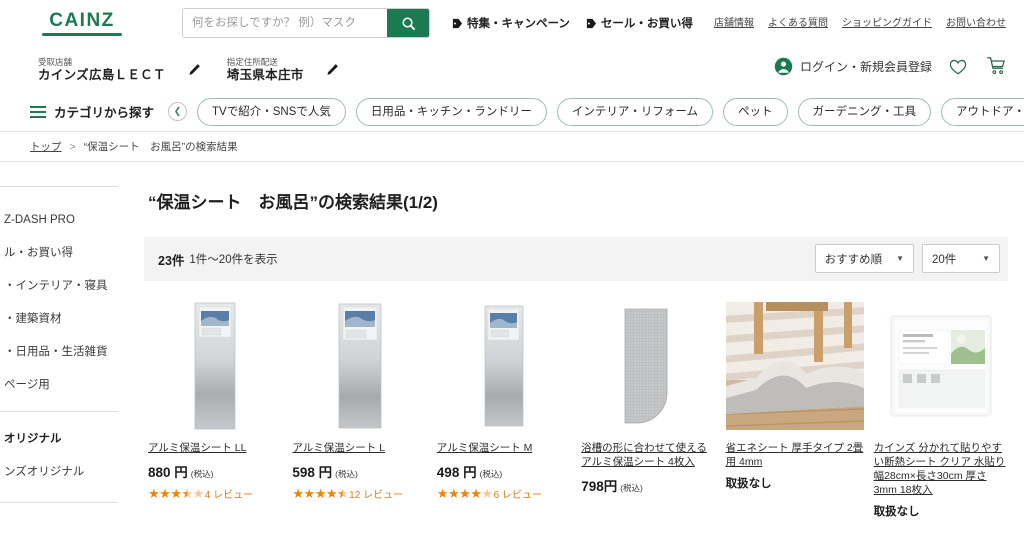 This screenshot has height=546, width=1024. Describe the element at coordinates (332, 69) in the screenshot. I see `edit-delivery-address-button` at that location.